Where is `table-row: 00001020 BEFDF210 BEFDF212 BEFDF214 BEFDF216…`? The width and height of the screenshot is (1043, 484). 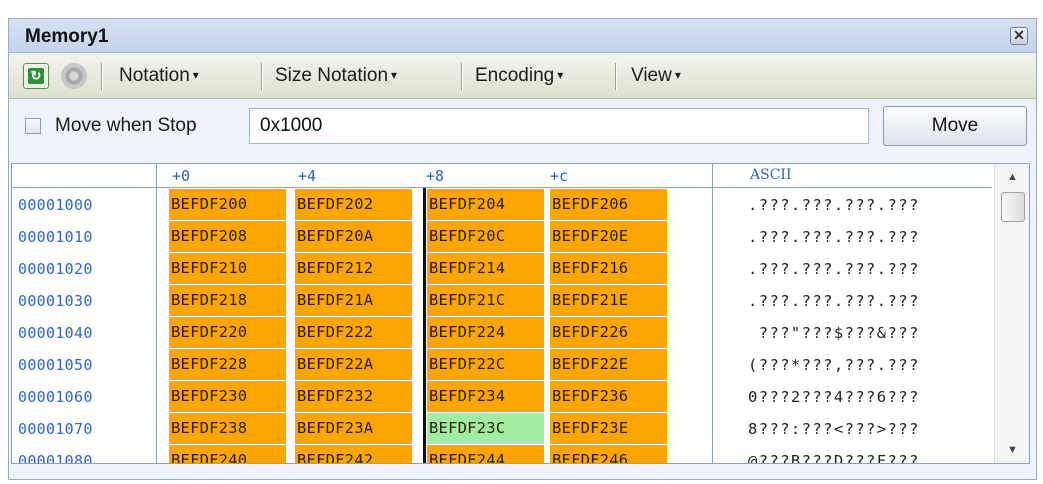 table-row: 00001020 BEFDF210 BEFDF212 BEFDF214 BEFDF216… is located at coordinates (502, 269).